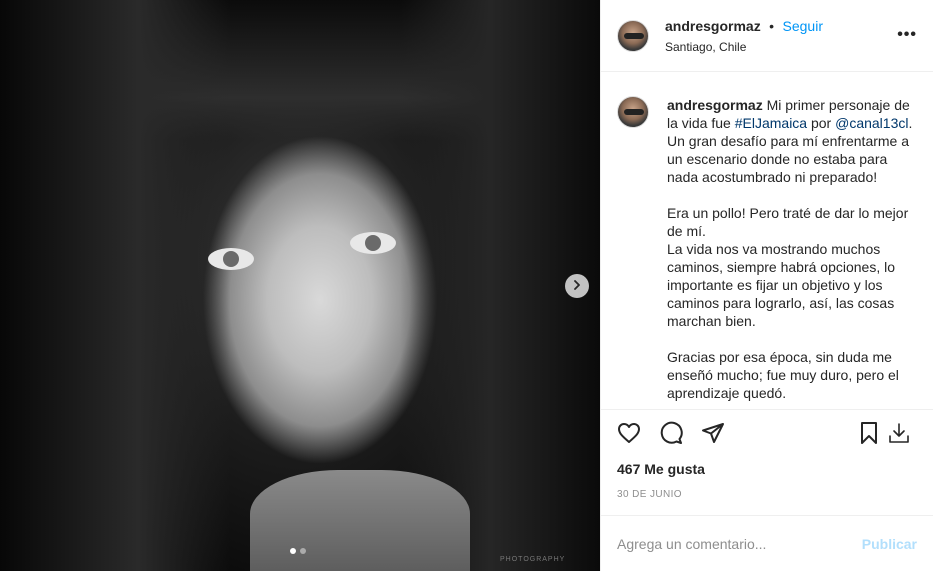 Image resolution: width=933 pixels, height=571 pixels. Describe the element at coordinates (533, 559) in the screenshot. I see `photo-watermark: PHOTOGRAPHY` at that location.